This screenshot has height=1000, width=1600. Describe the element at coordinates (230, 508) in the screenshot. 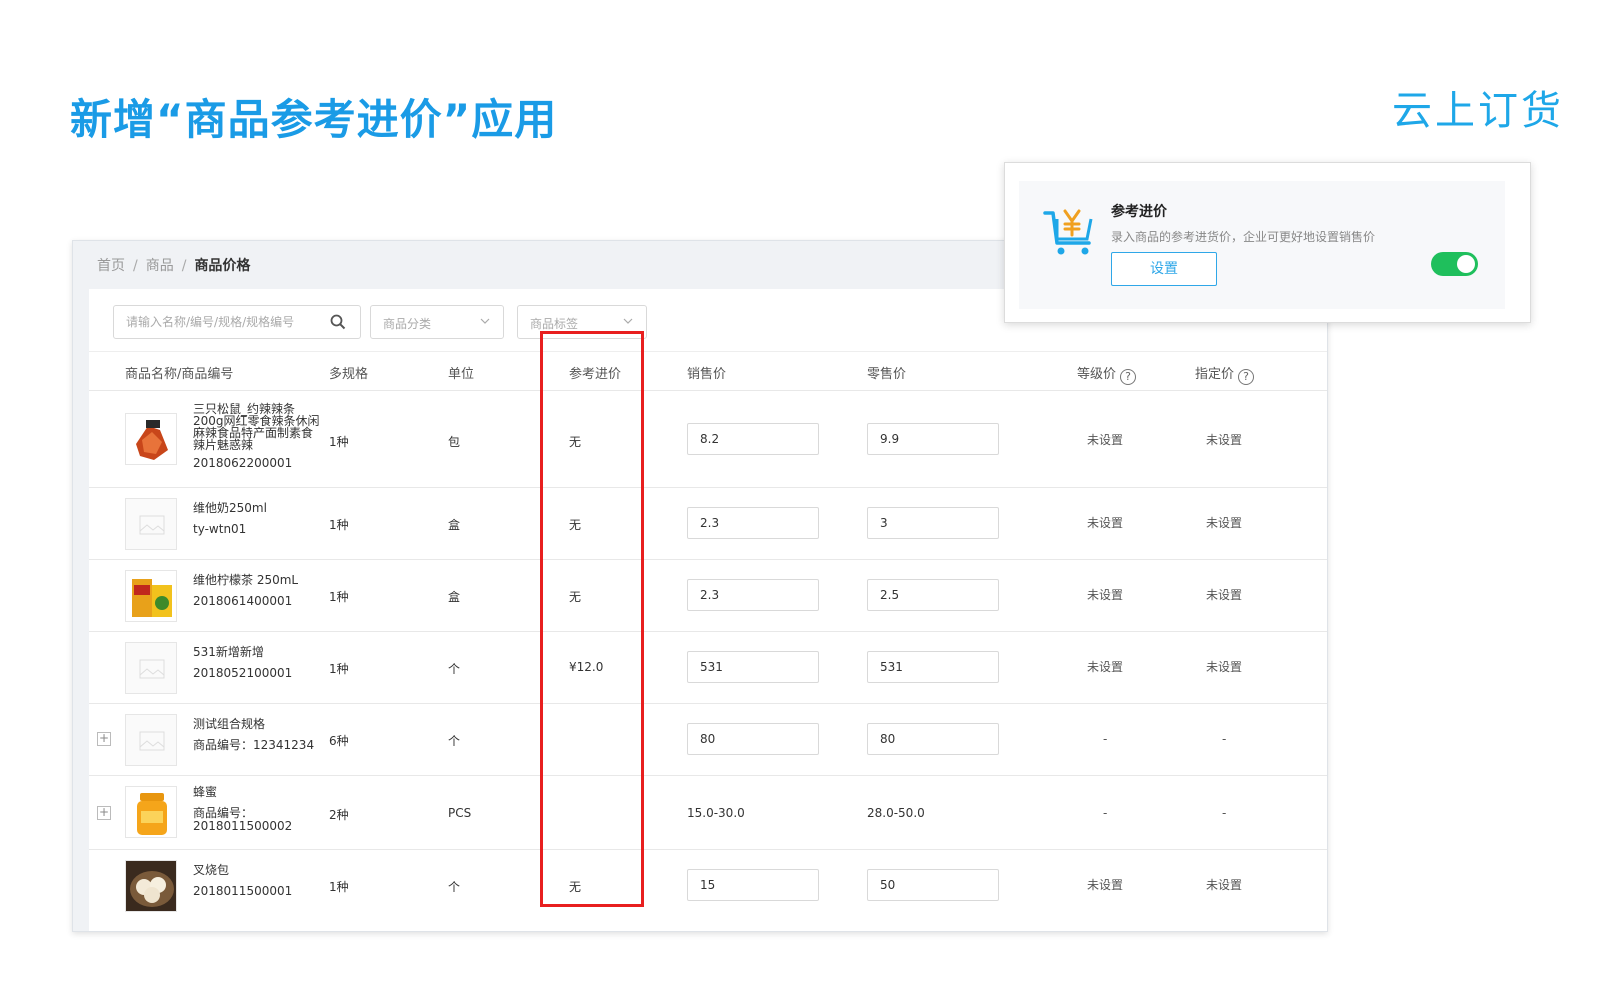

I see `product-name: 维他奶250ml` at that location.